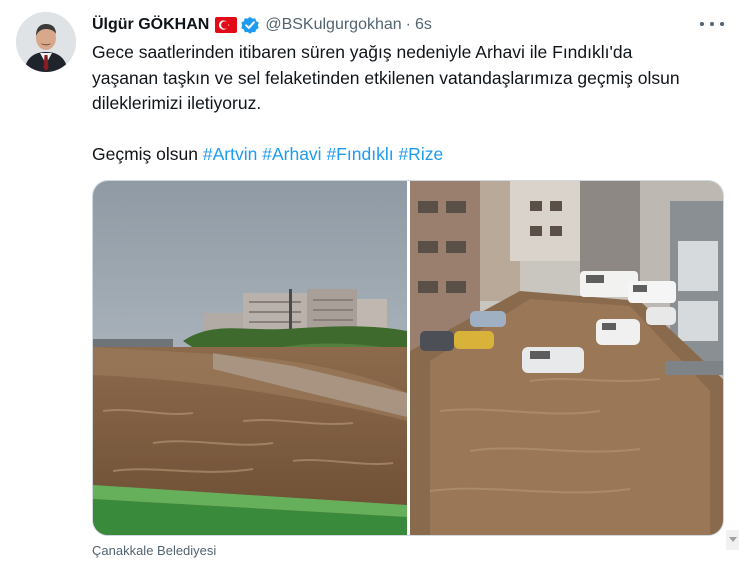 The height and width of the screenshot is (561, 739). What do you see at coordinates (262, 25) in the screenshot?
I see `tweet-header: Ülgür GÖKHAN @BSKulgurgokhan · 6s` at bounding box center [262, 25].